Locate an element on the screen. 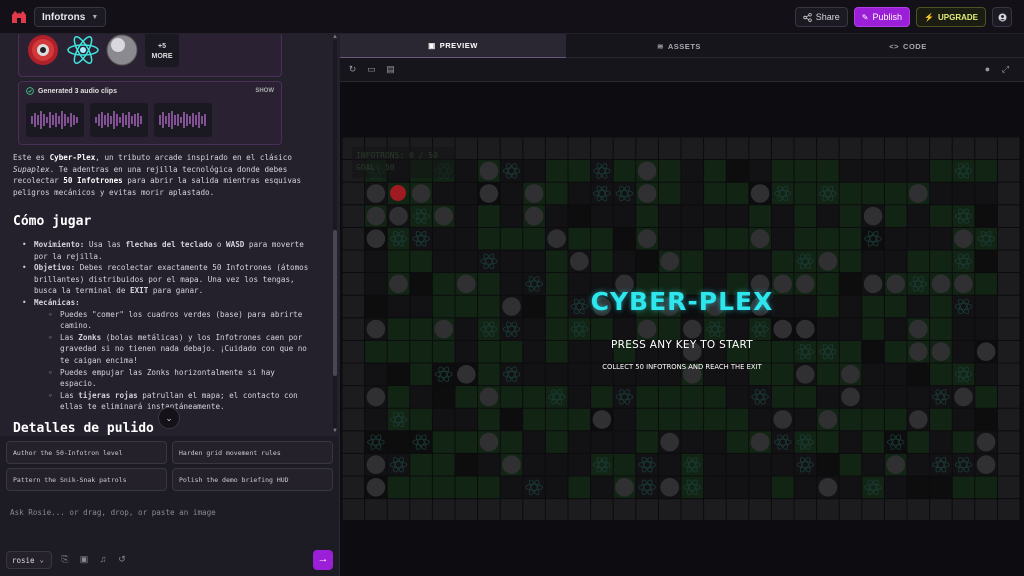  heading-polish-details: Detalles de pulido is located at coordinates (83, 428).